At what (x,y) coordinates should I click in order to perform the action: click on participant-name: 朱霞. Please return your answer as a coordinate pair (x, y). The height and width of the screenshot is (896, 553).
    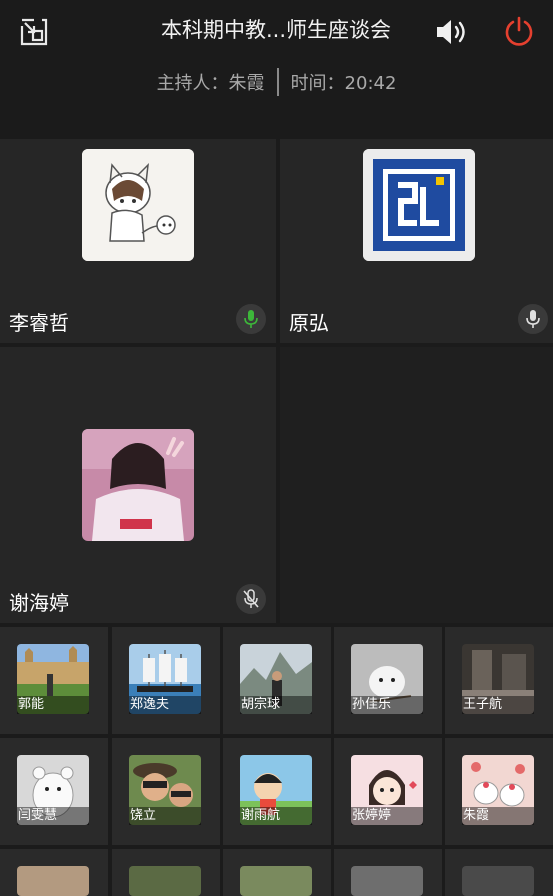
    Looking at the image, I should click on (498, 816).